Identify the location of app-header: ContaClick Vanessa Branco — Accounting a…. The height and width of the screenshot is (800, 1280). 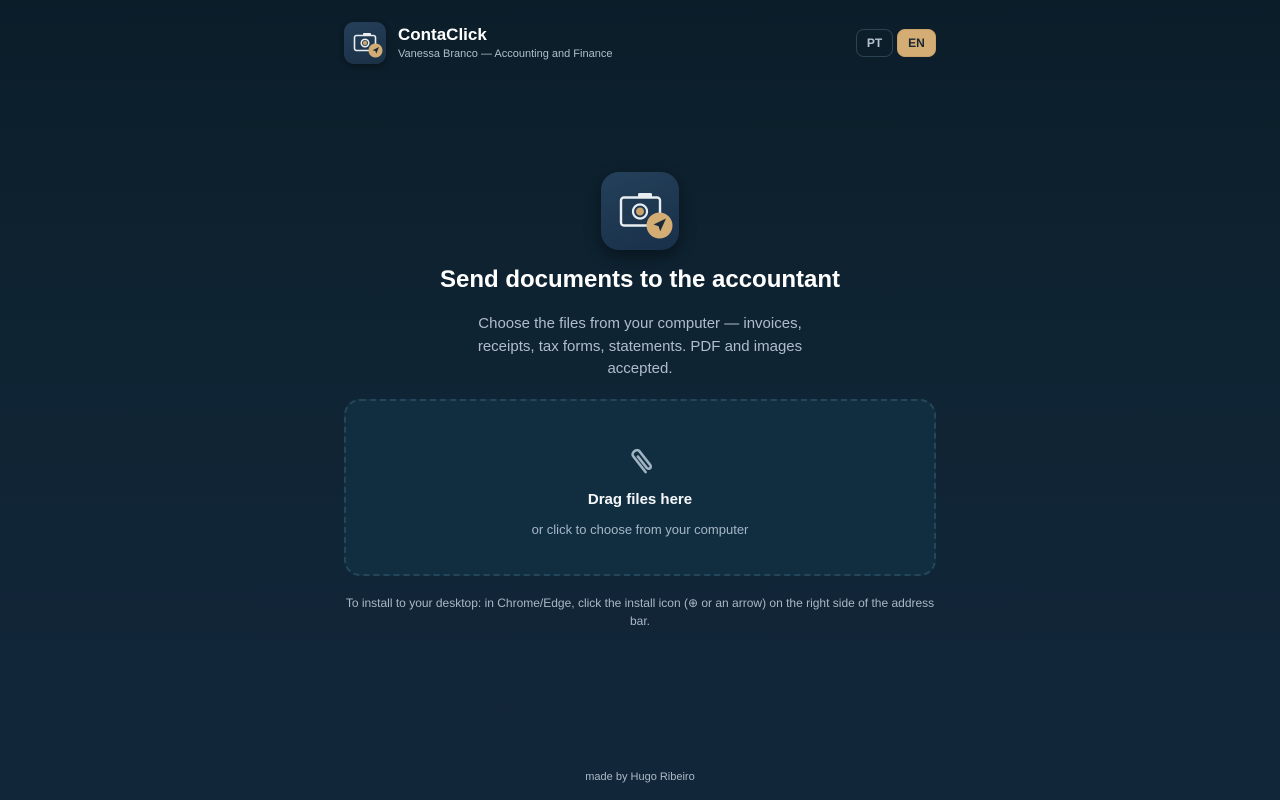
(640, 43).